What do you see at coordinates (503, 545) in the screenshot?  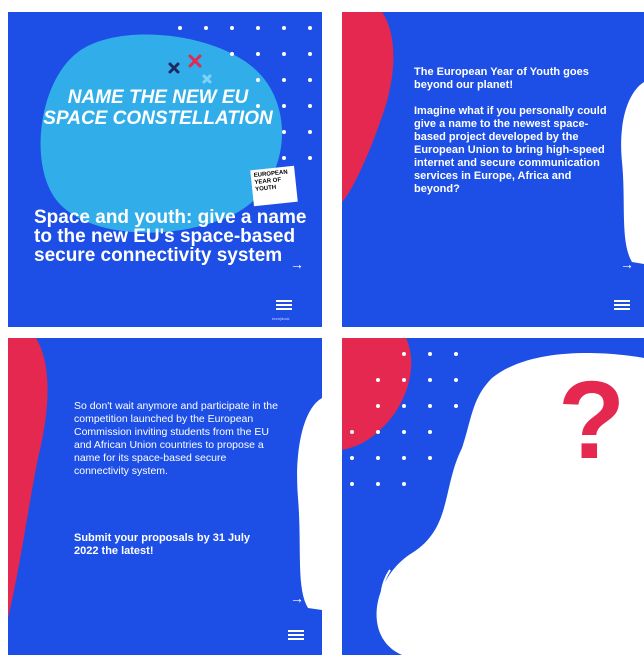 I see `want-to-know-more: Want to know more?` at bounding box center [503, 545].